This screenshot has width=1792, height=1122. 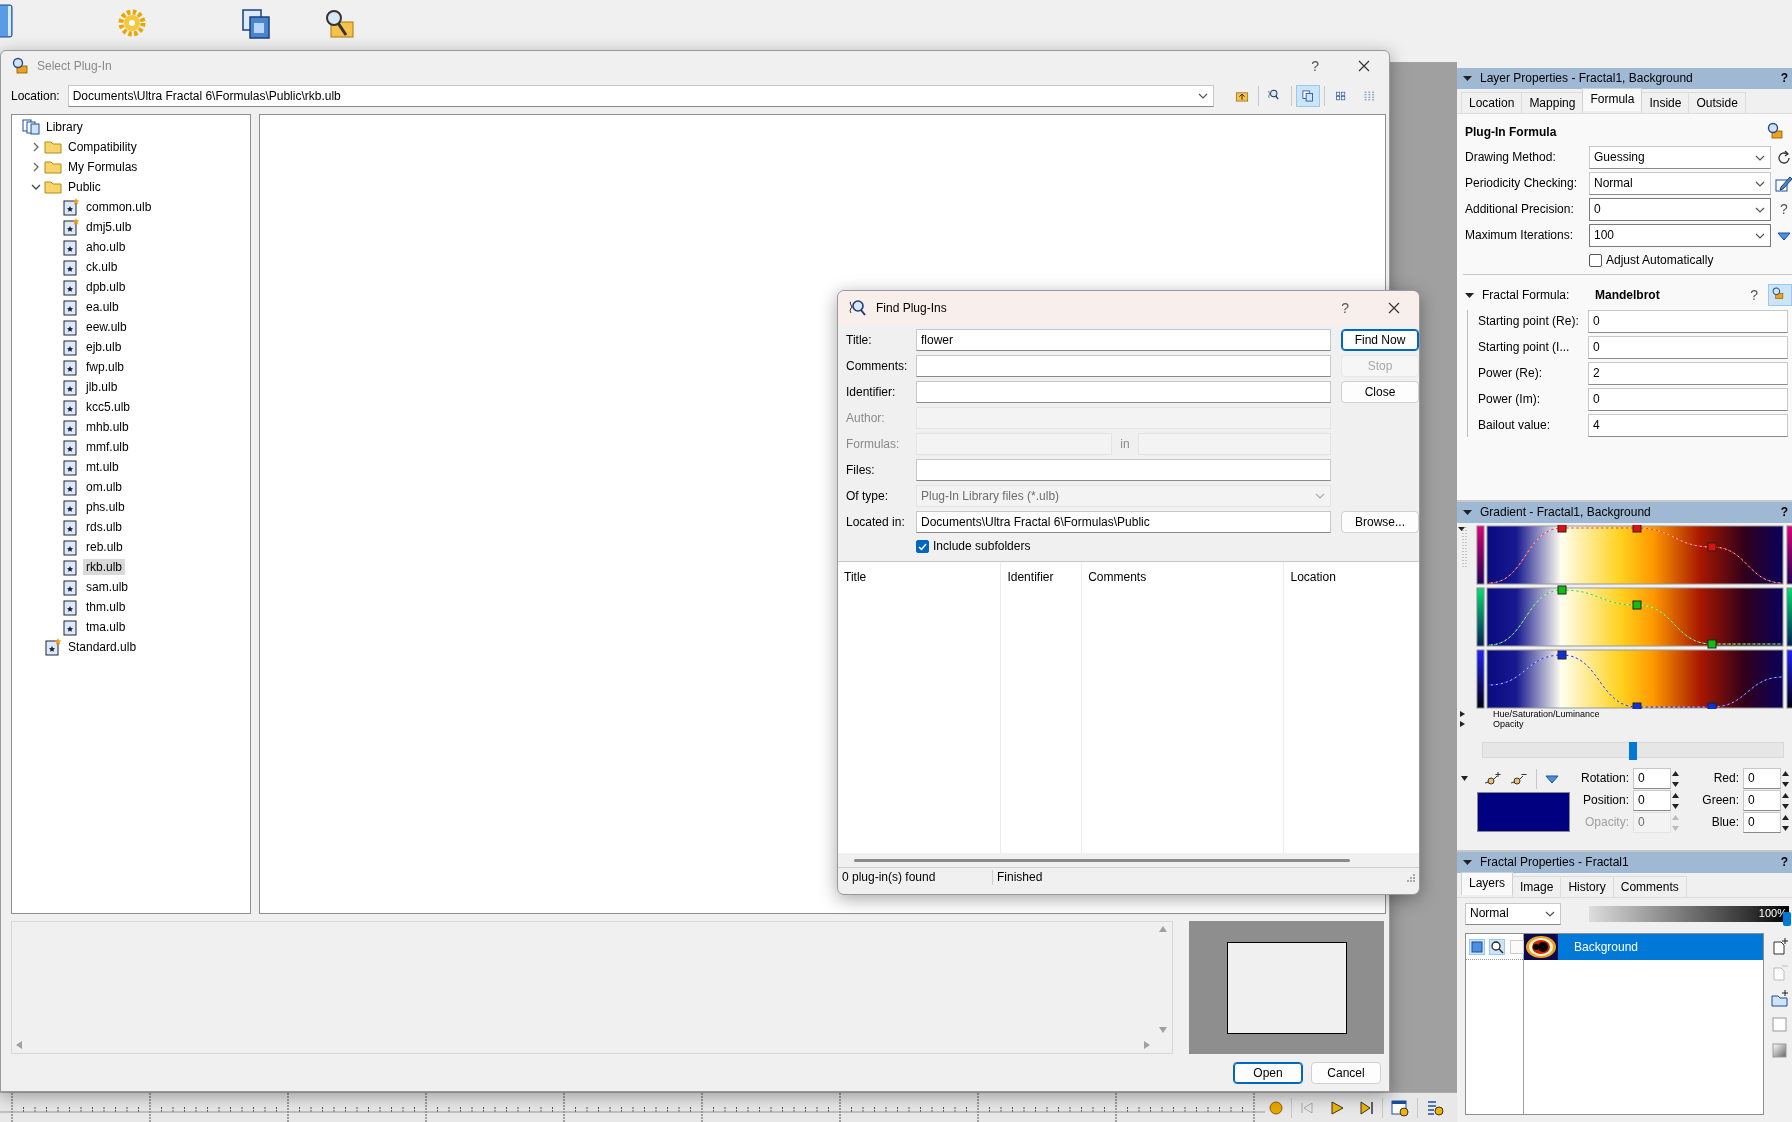 I want to click on gradient-layer-icon, so click(x=1779, y=1050).